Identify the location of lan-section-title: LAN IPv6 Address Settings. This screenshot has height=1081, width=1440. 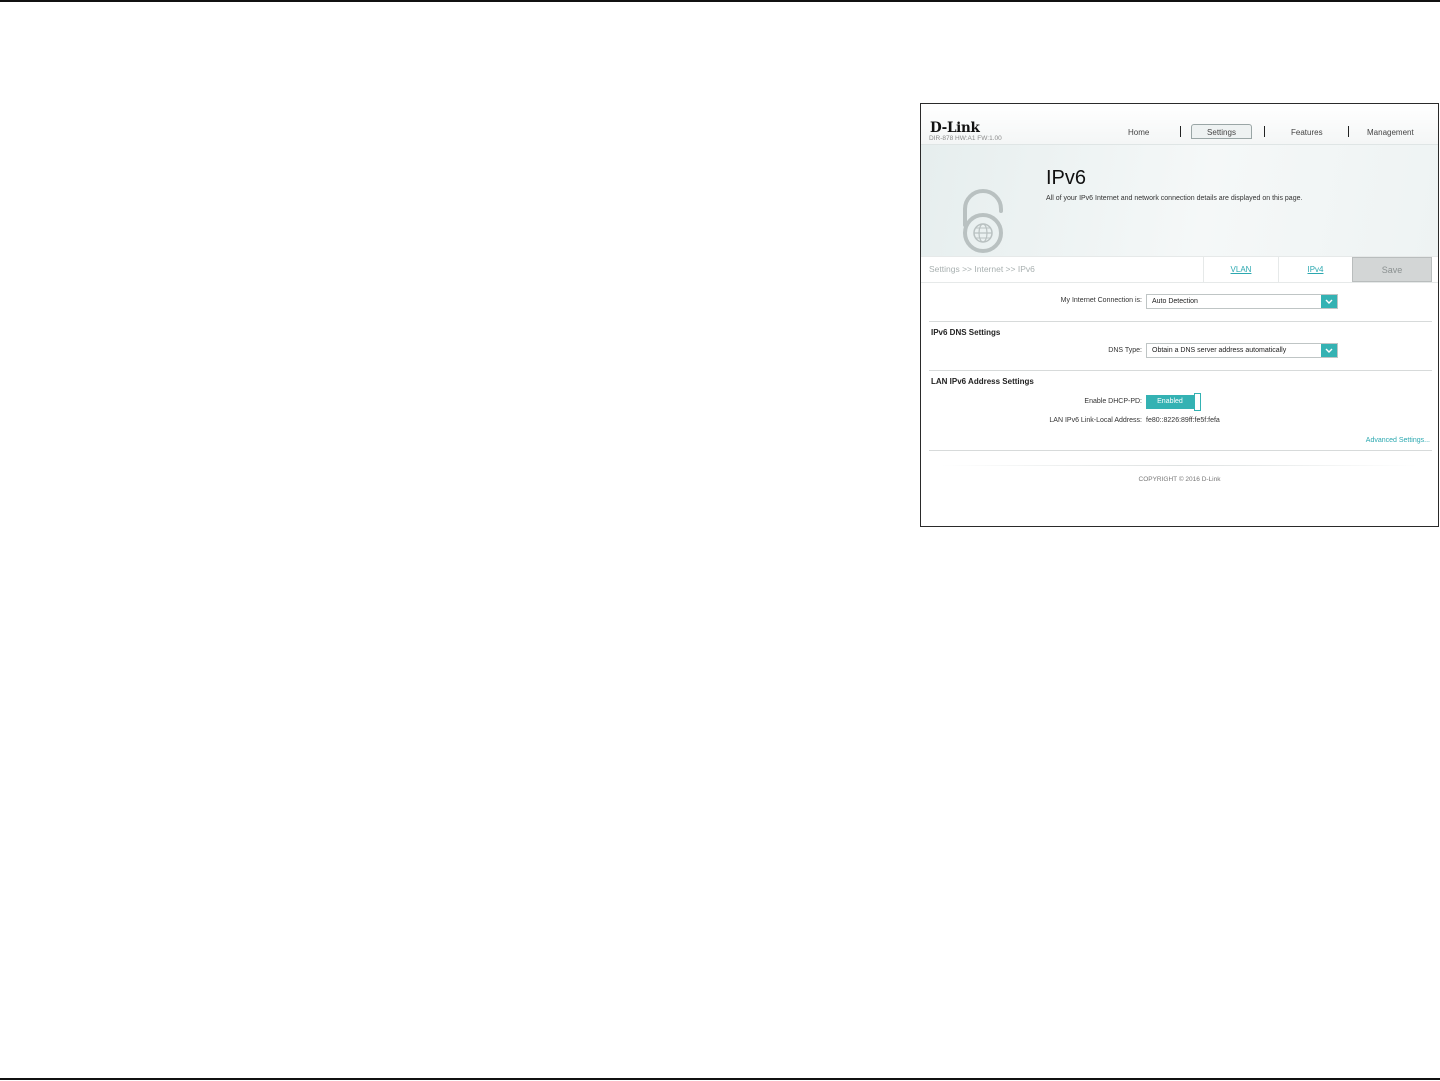
(982, 381).